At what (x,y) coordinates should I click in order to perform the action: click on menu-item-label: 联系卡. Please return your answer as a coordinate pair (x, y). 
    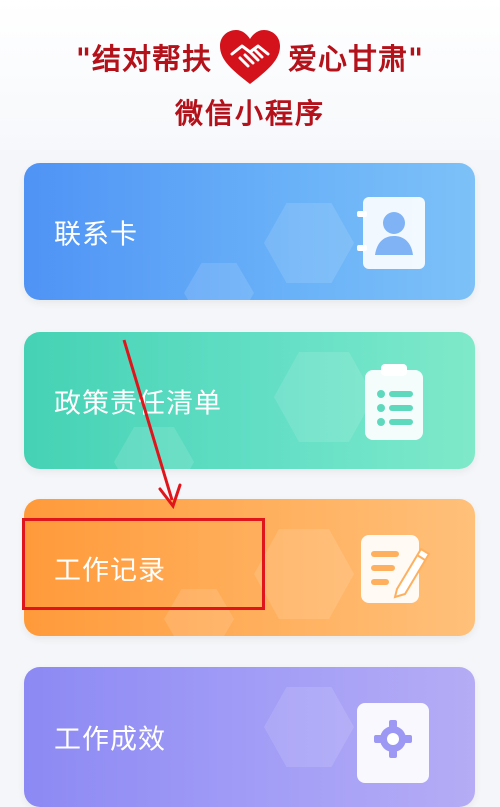
    Looking at the image, I should click on (96, 234).